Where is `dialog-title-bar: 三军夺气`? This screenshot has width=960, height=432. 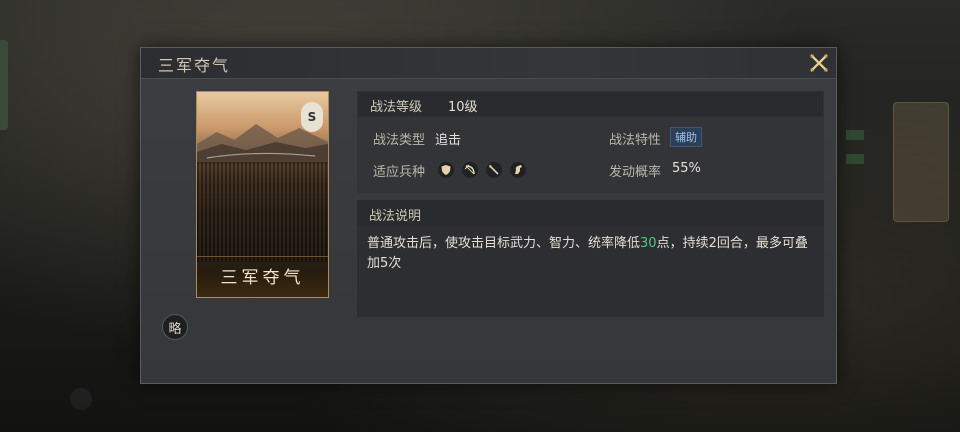 dialog-title-bar: 三军夺气 is located at coordinates (488, 63).